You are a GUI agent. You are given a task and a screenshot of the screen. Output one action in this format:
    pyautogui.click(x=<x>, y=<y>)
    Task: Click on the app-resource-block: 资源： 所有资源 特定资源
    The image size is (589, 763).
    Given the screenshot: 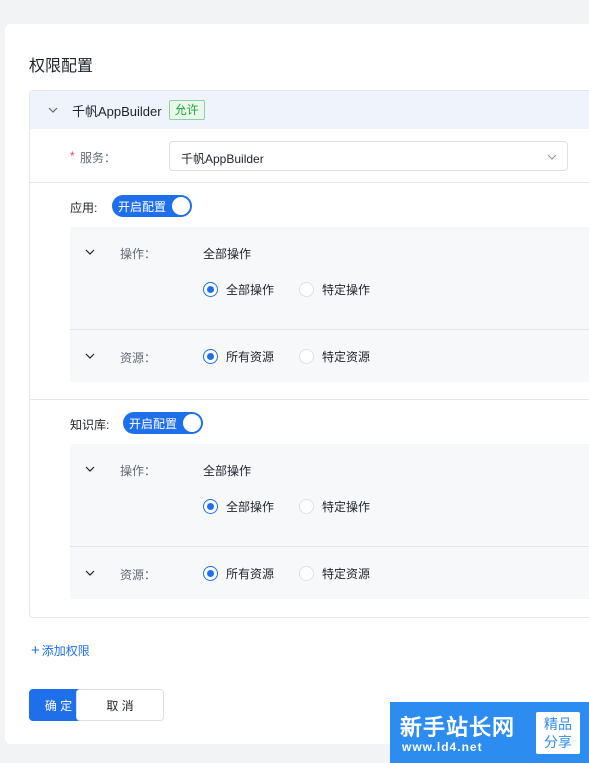 What is the action you would take?
    pyautogui.click(x=329, y=356)
    